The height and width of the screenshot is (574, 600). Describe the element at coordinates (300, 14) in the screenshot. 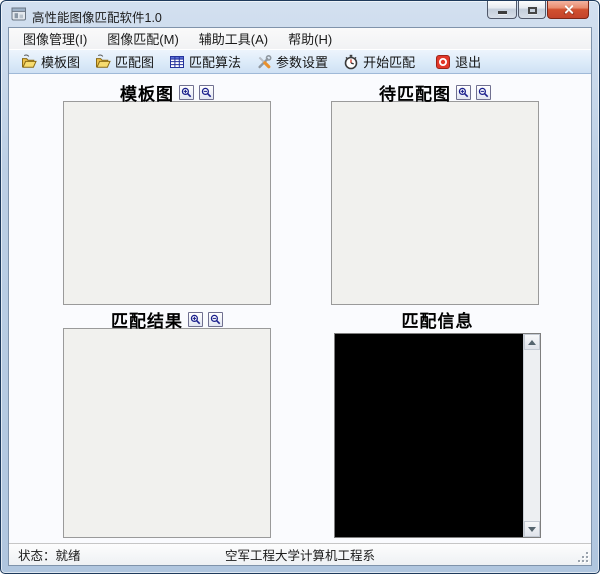

I see `title-bar: 高性能图像匹配软件1.0` at that location.